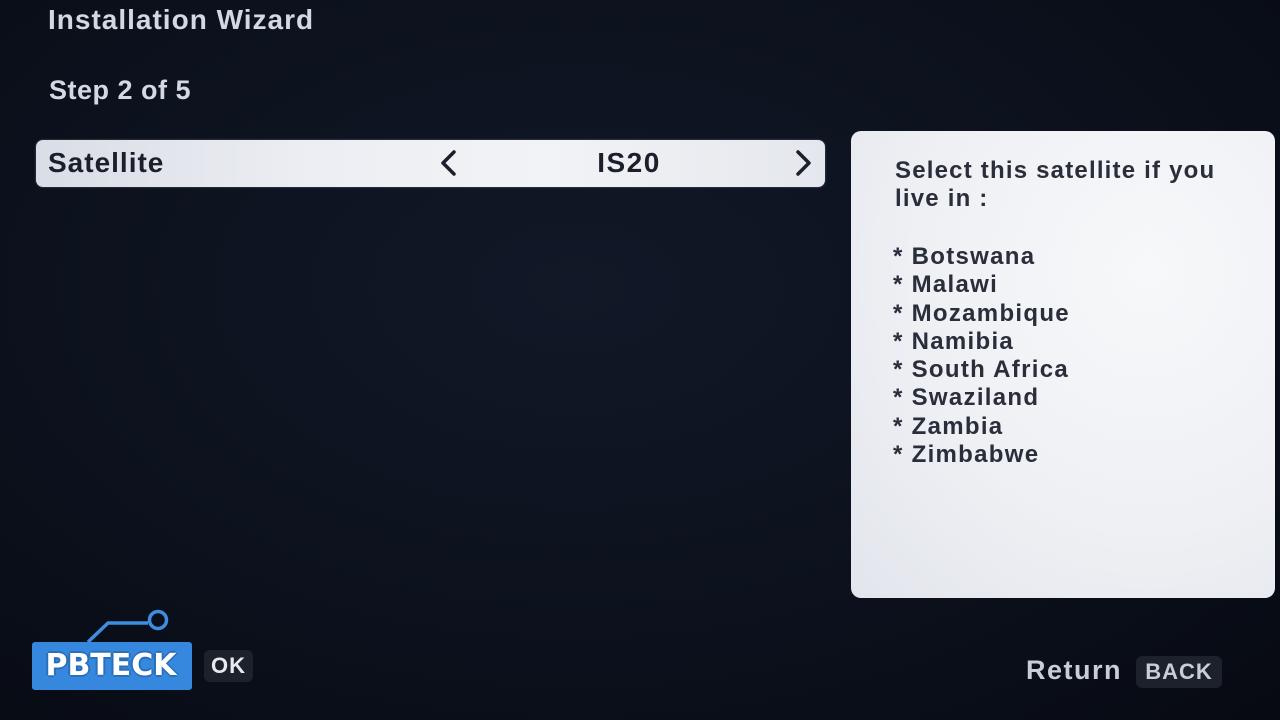 The height and width of the screenshot is (720, 1280). Describe the element at coordinates (106, 162) in the screenshot. I see `satellite-label: Satellite` at that location.